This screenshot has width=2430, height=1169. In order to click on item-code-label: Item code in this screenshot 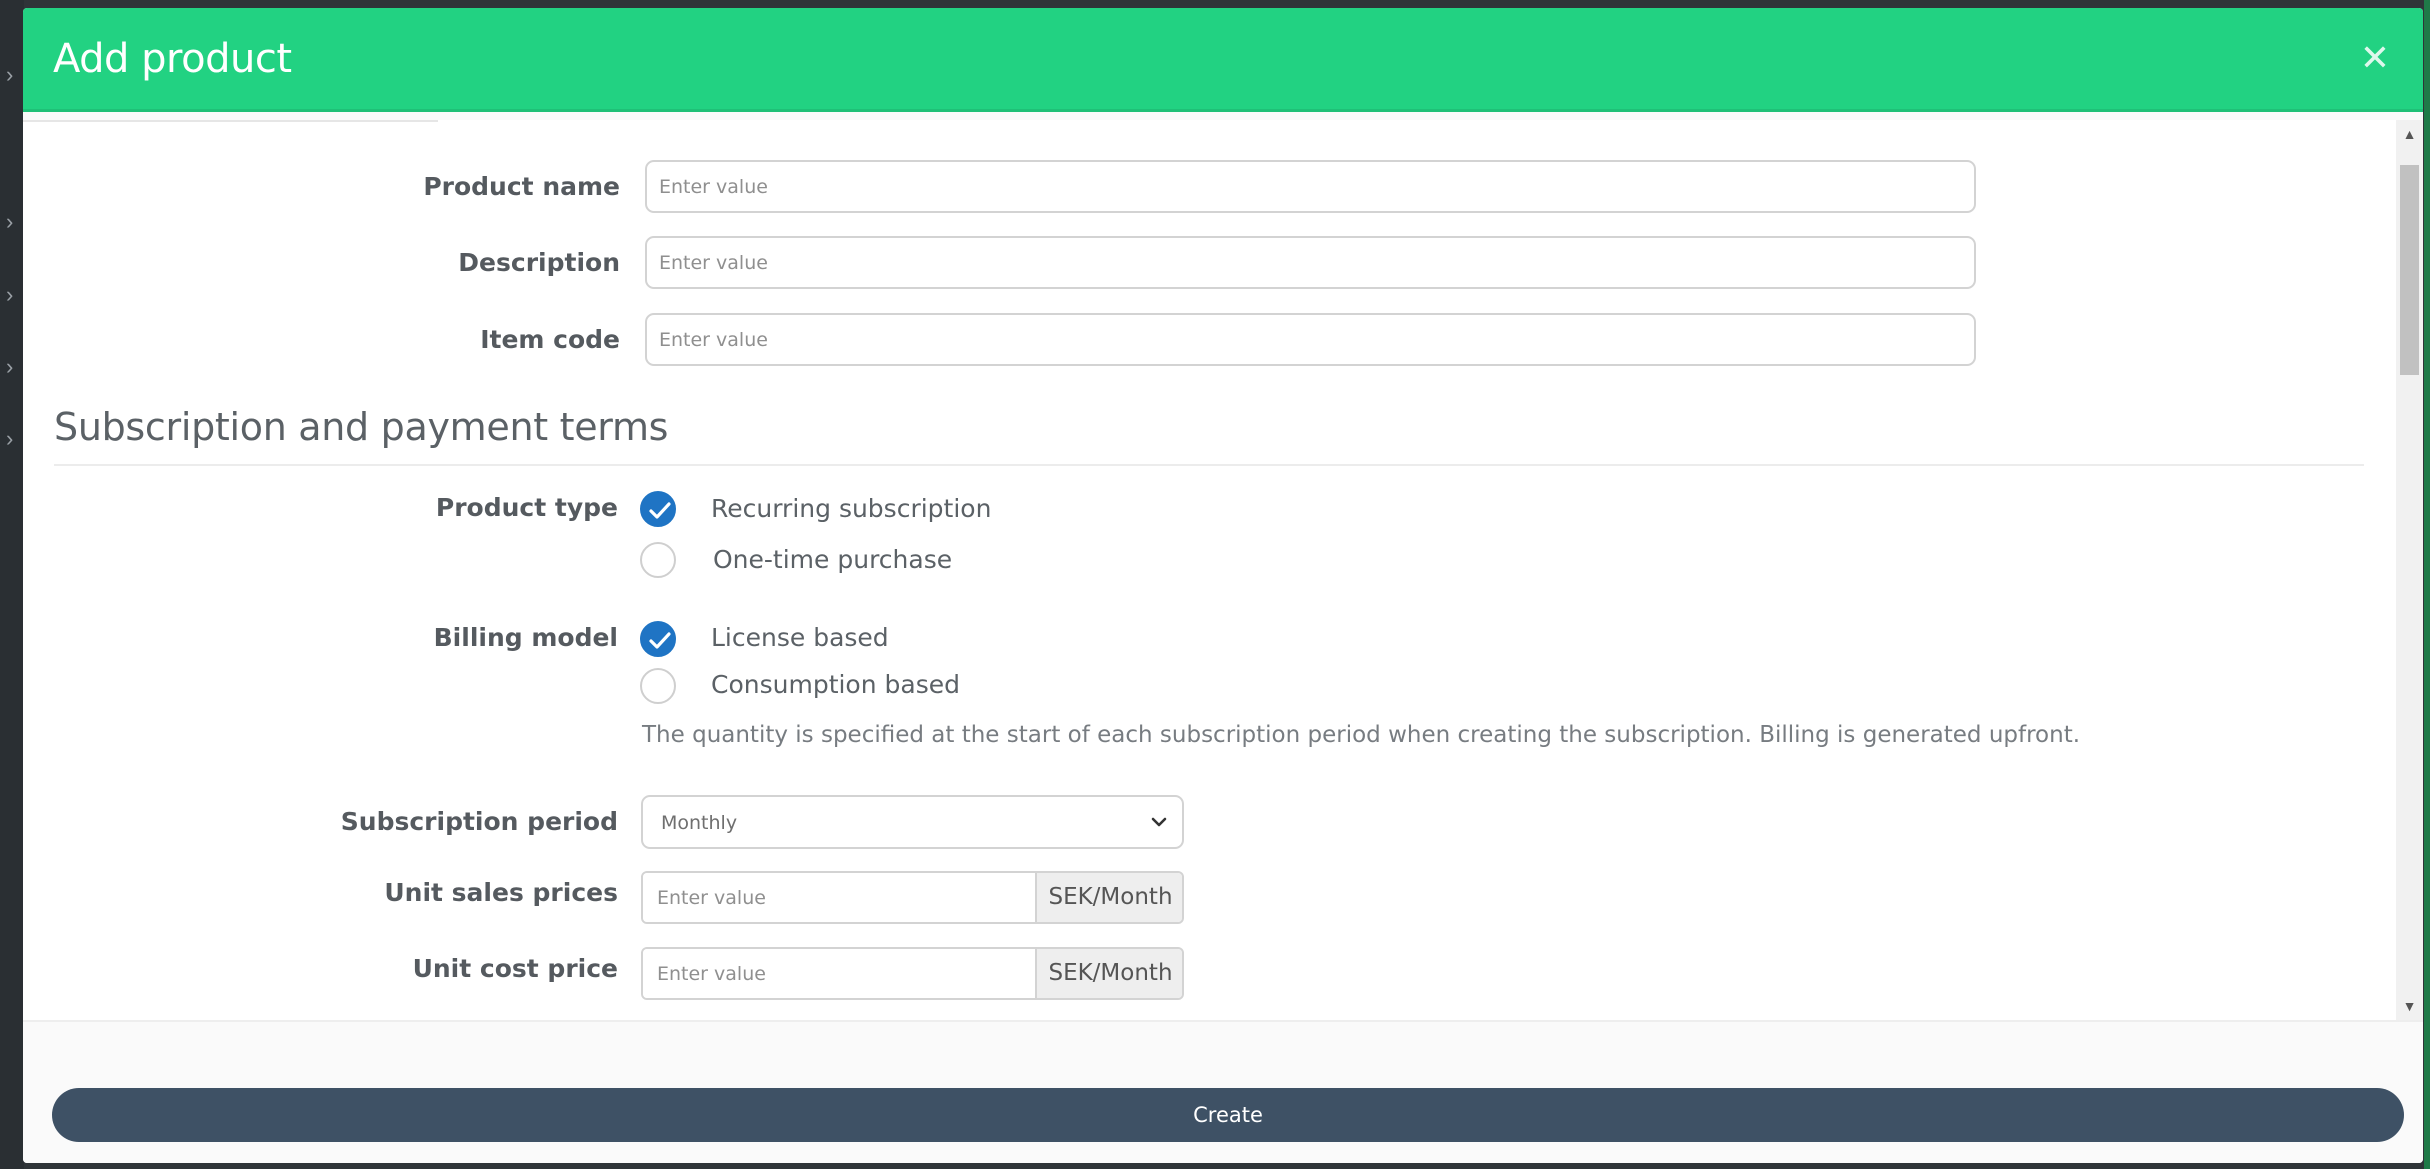, I will do `click(550, 339)`.